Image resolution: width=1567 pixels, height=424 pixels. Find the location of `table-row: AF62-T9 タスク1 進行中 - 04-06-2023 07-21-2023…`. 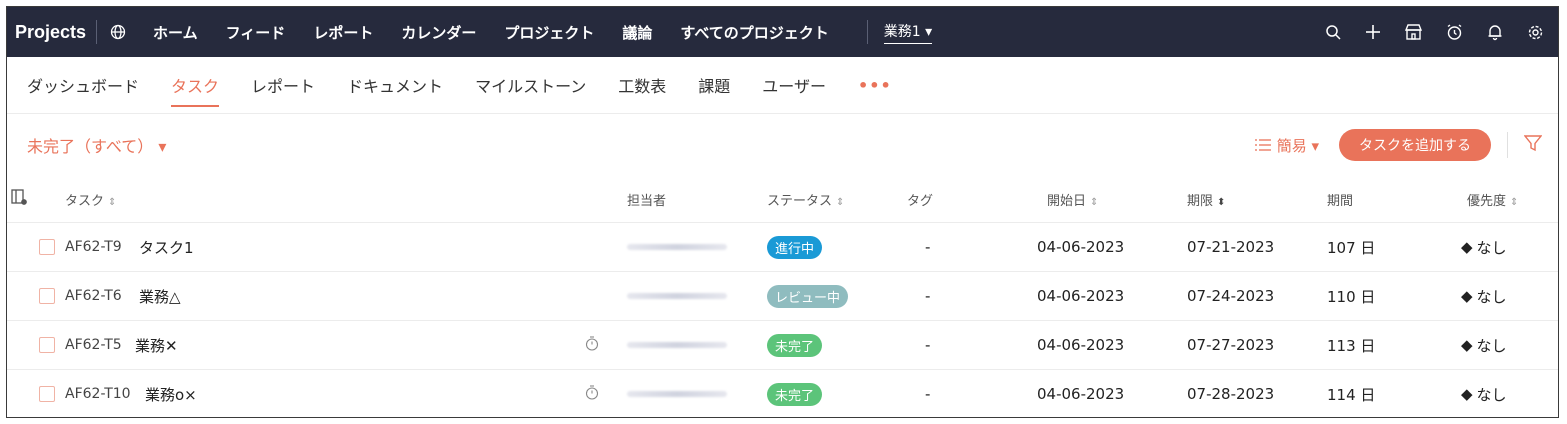

table-row: AF62-T9 タスク1 進行中 - 04-06-2023 07-21-2023… is located at coordinates (782, 247).